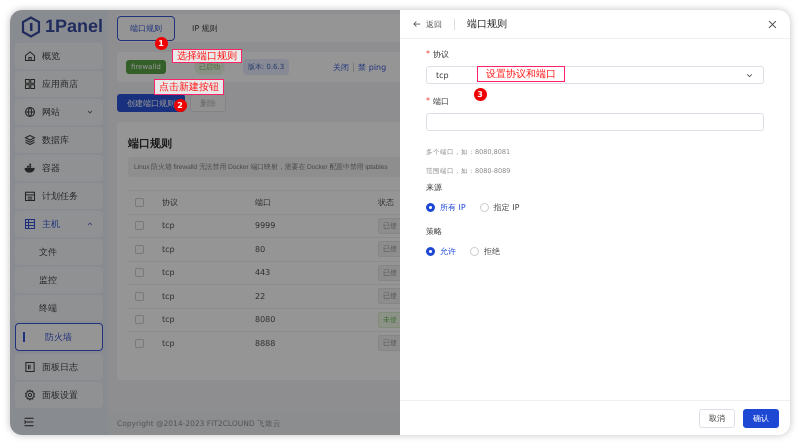  Describe the element at coordinates (260, 249) in the screenshot. I see `table-cell: 80` at that location.